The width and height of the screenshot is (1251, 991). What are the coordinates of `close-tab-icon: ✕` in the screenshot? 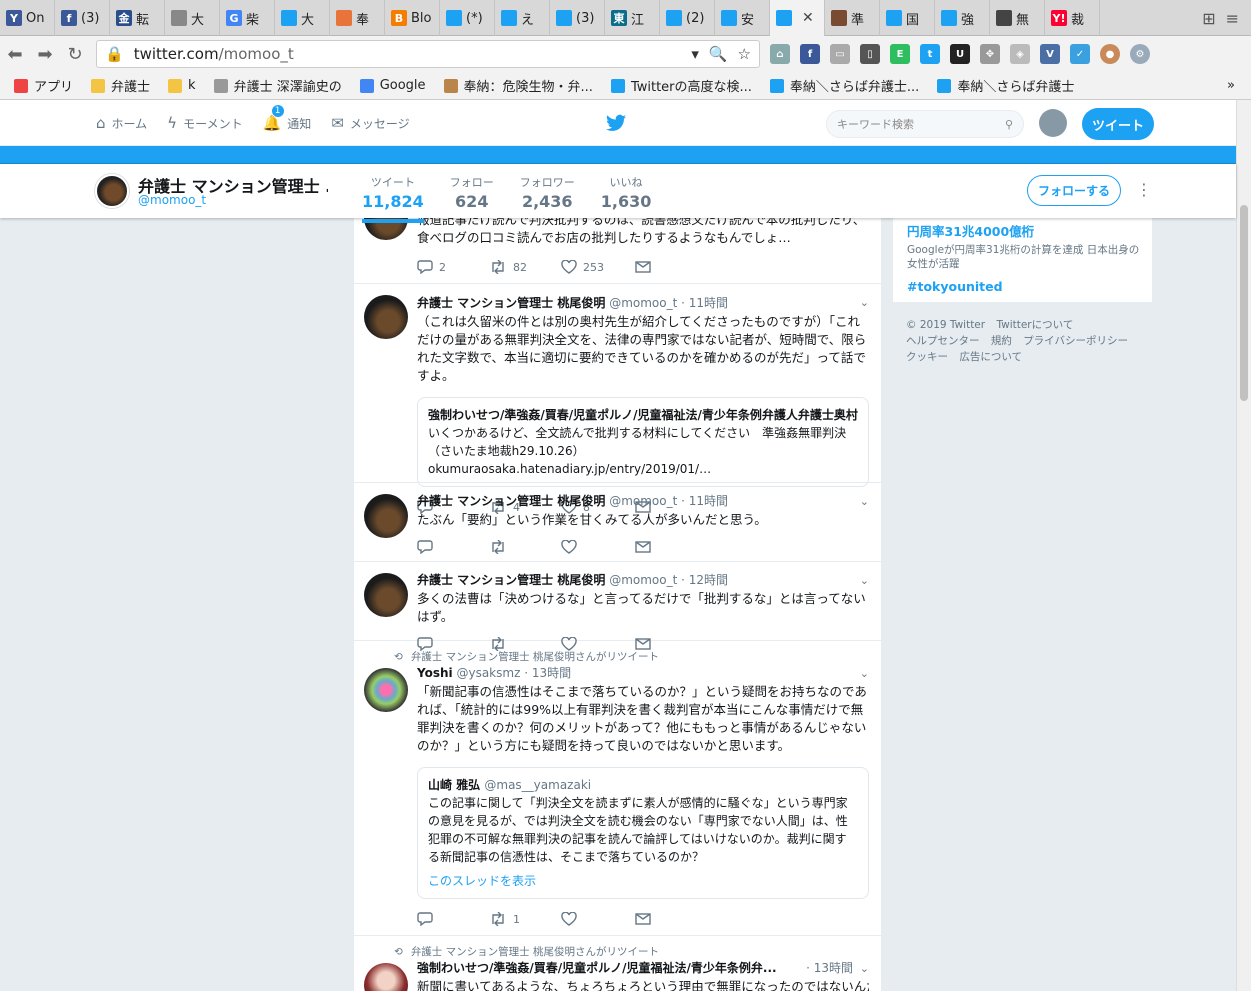 It's located at (808, 18).